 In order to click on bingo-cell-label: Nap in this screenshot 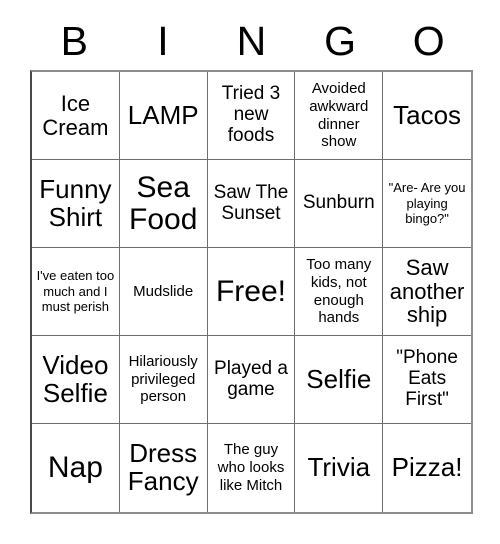, I will do `click(75, 468)`.